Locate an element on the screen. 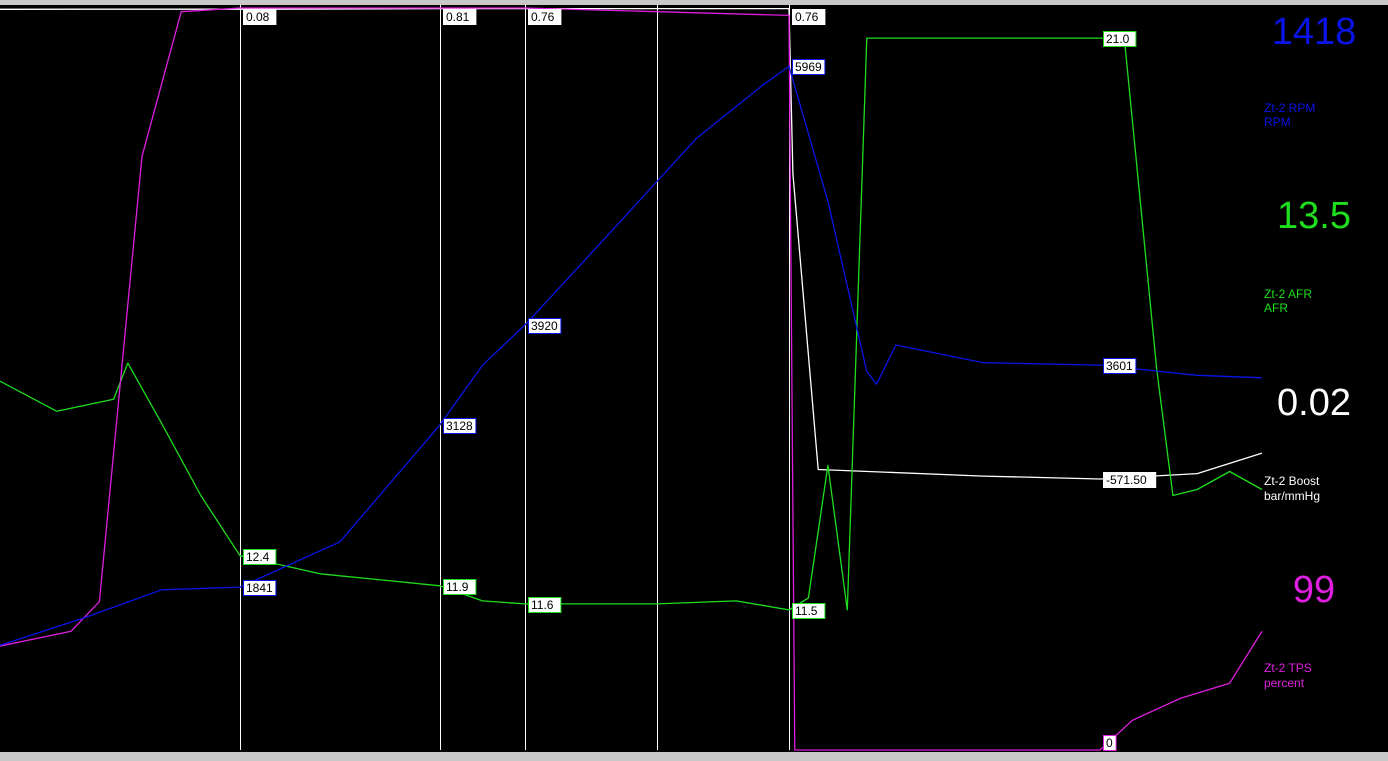  afr-readout: 13.5 is located at coordinates (1314, 216).